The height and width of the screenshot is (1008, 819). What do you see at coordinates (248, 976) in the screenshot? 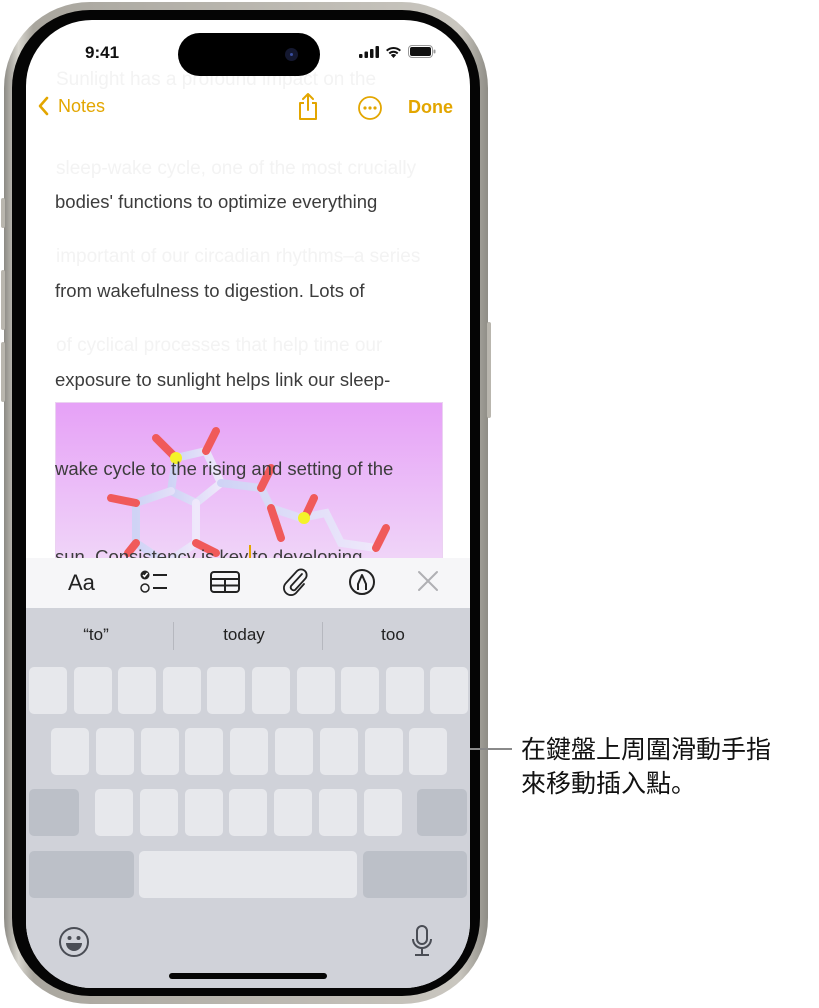
I see `home-indicator` at bounding box center [248, 976].